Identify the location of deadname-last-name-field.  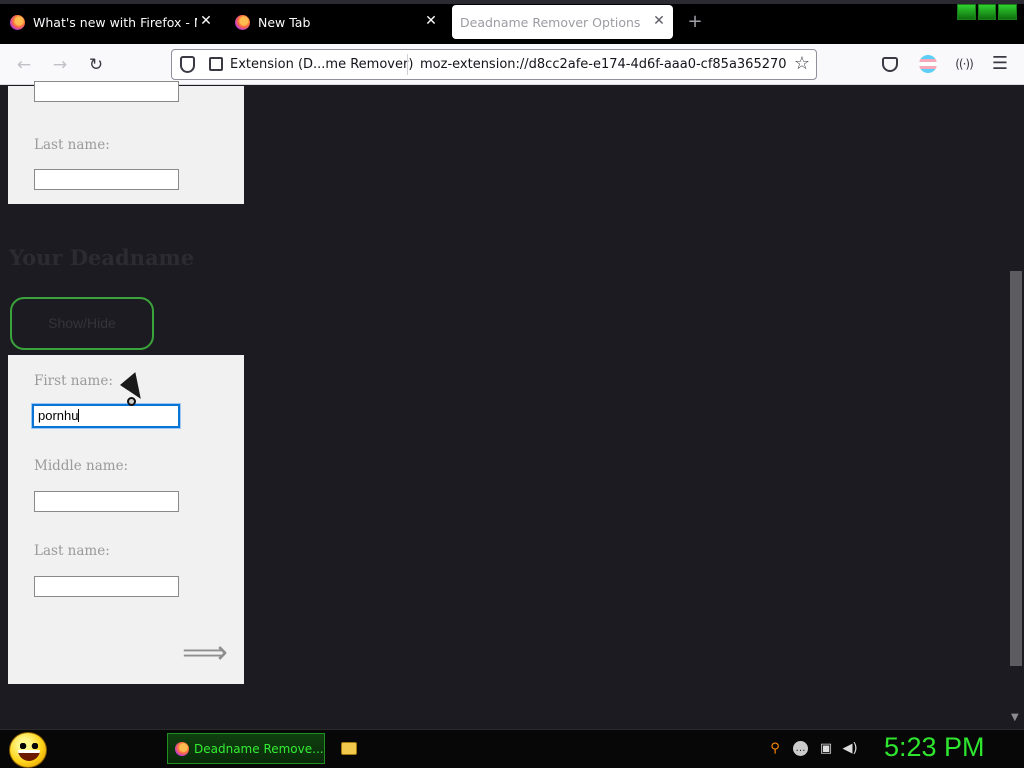
(106, 586).